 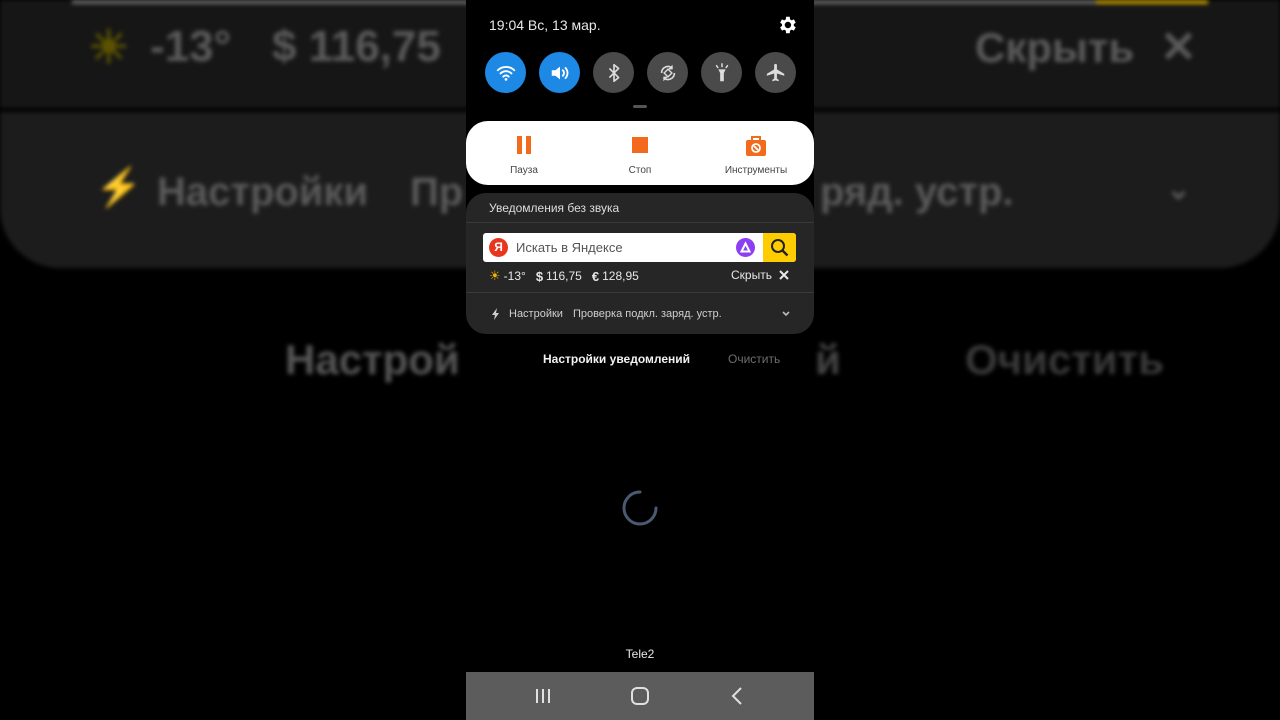 What do you see at coordinates (751, 275) in the screenshot?
I see `hide-label: Скрыть` at bounding box center [751, 275].